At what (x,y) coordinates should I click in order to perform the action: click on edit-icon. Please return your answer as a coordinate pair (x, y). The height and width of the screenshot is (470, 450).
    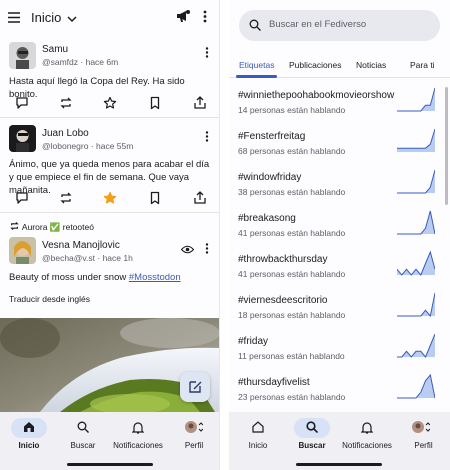
    Looking at the image, I should click on (195, 387).